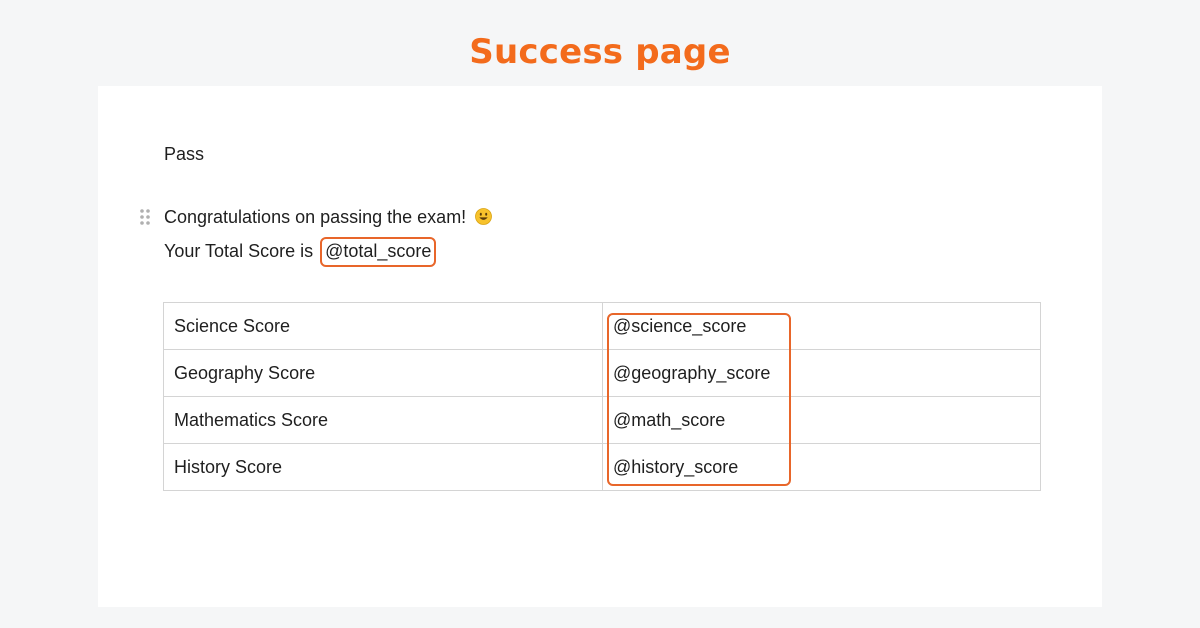 The height and width of the screenshot is (628, 1200). Describe the element at coordinates (239, 251) in the screenshot. I see `total-score-label: Your Total Score is` at that location.